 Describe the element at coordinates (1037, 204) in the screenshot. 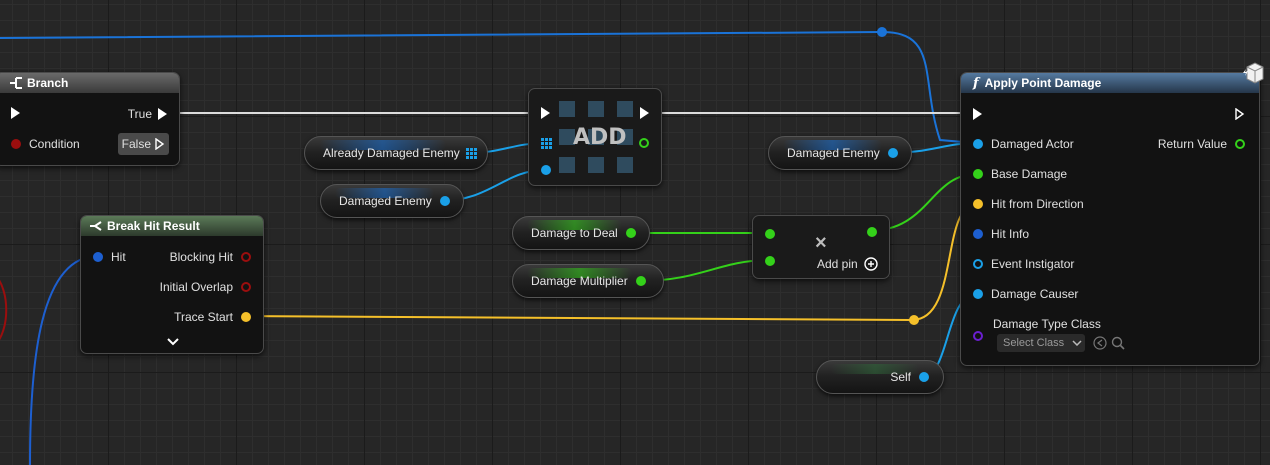

I see `hit-from-direction-label: Hit from Direction` at that location.